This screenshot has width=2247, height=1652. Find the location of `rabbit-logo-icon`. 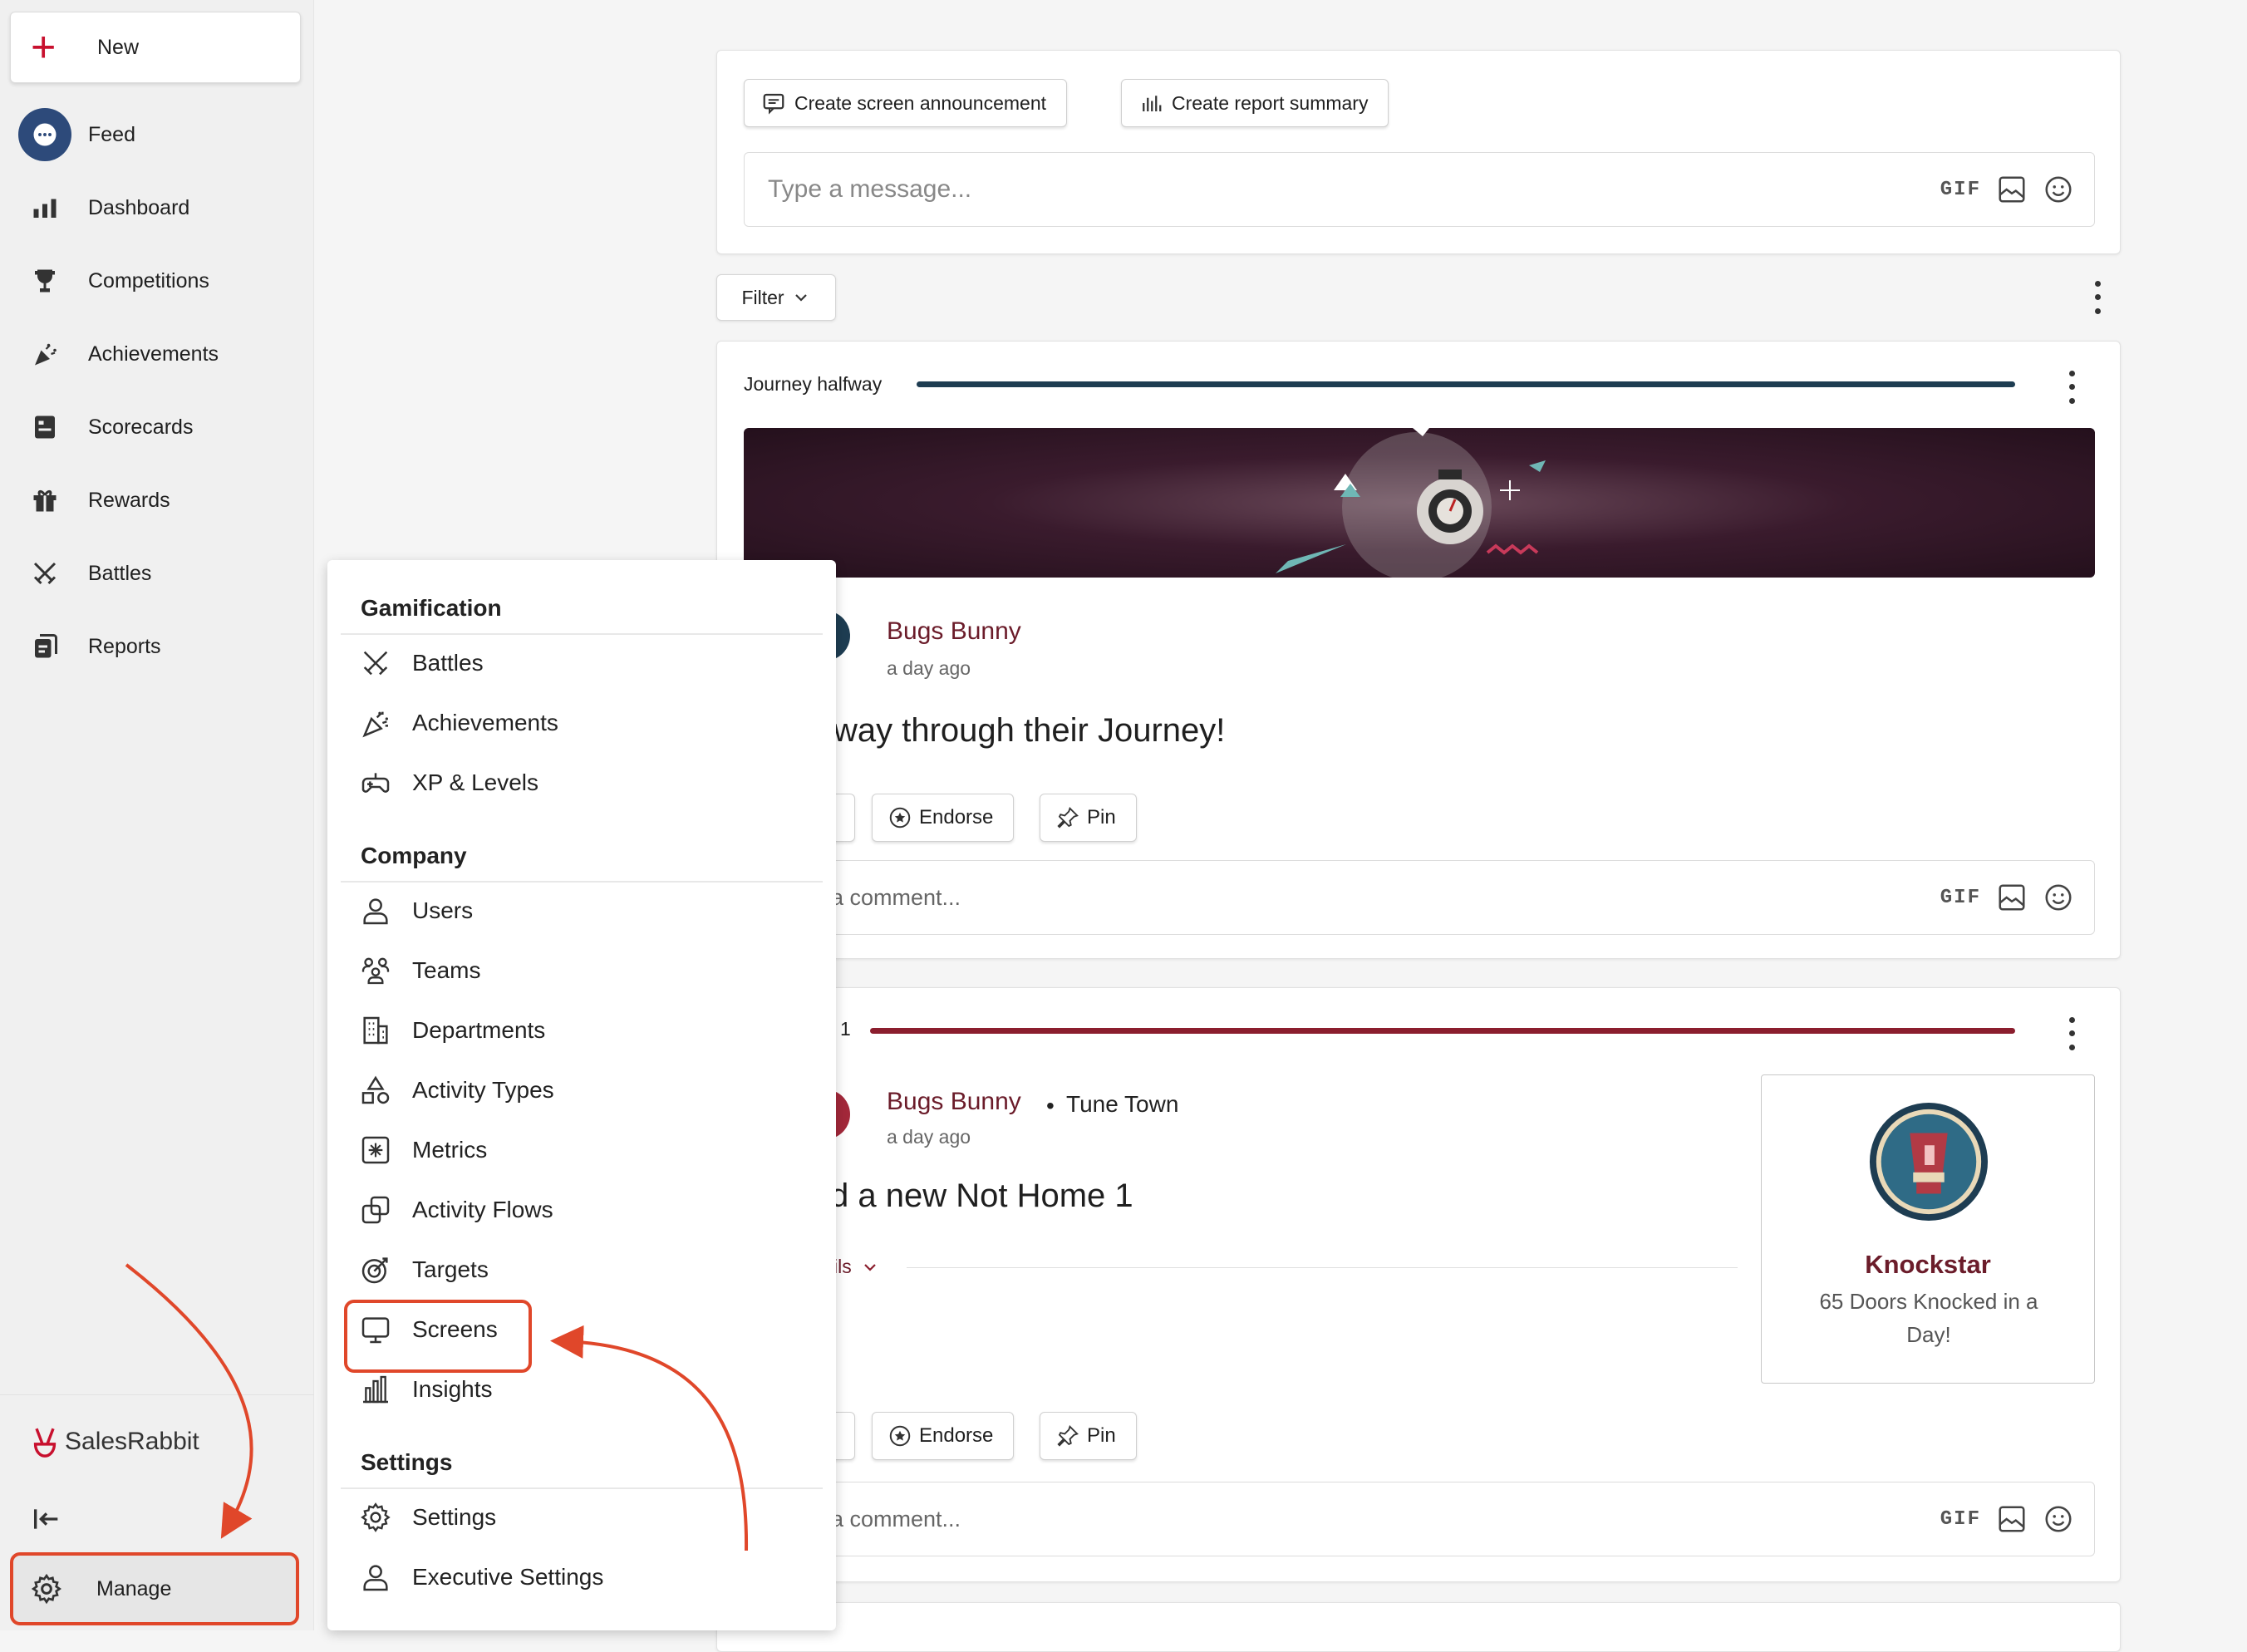

rabbit-logo-icon is located at coordinates (45, 1441).